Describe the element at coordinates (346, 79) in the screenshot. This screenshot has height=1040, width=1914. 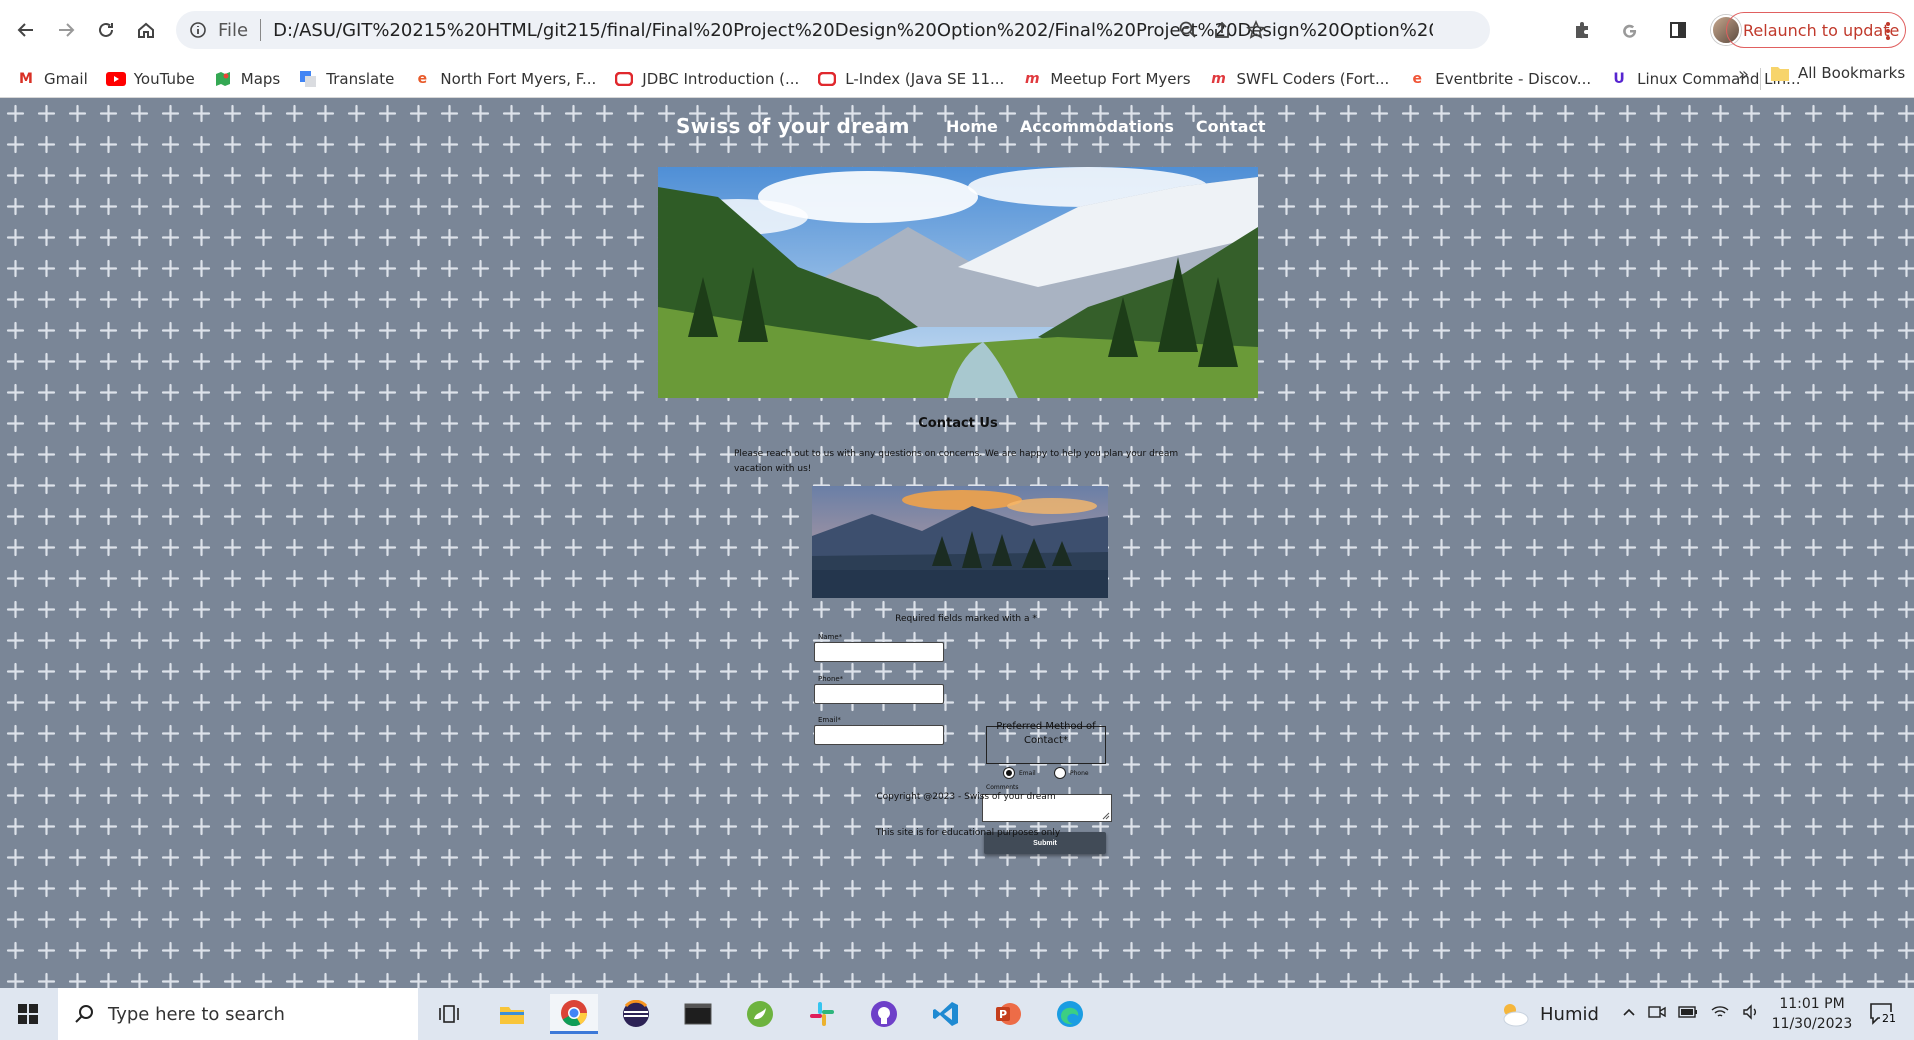
I see `bookmark-item: Translate` at that location.